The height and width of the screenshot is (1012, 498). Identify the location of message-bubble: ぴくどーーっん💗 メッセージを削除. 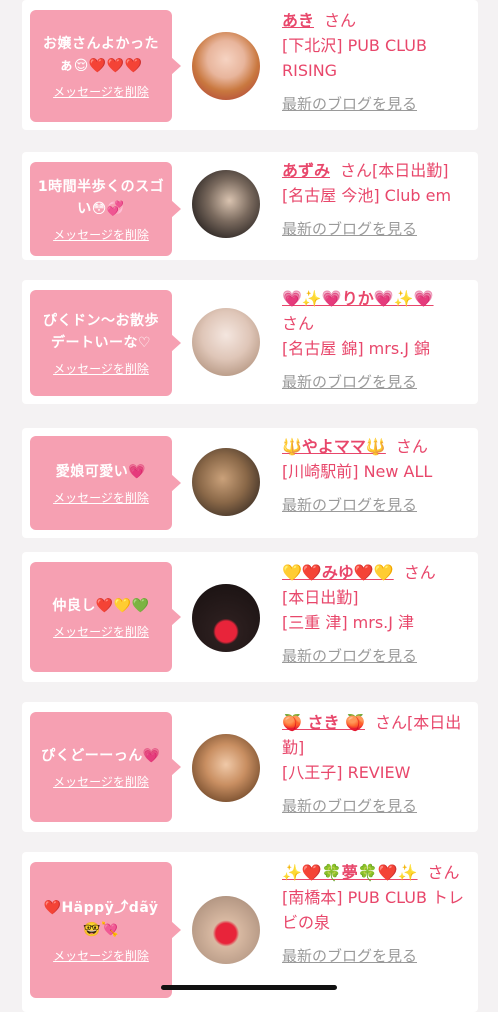
(105, 767).